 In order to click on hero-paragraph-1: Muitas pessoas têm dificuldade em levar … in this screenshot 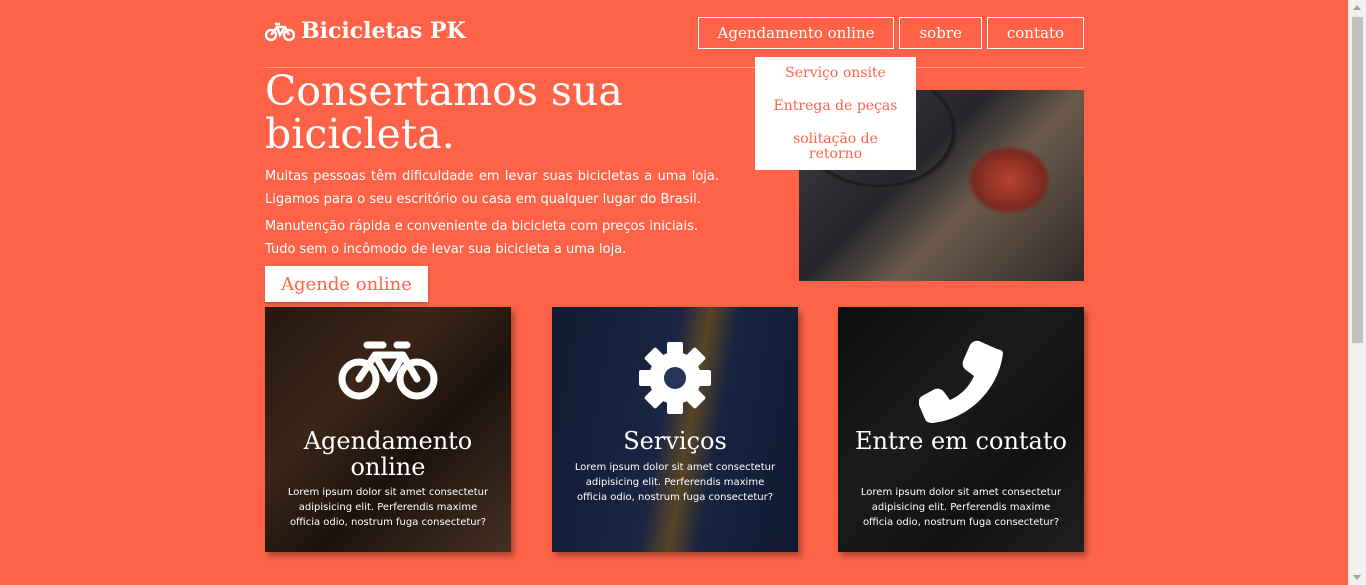, I will do `click(492, 188)`.